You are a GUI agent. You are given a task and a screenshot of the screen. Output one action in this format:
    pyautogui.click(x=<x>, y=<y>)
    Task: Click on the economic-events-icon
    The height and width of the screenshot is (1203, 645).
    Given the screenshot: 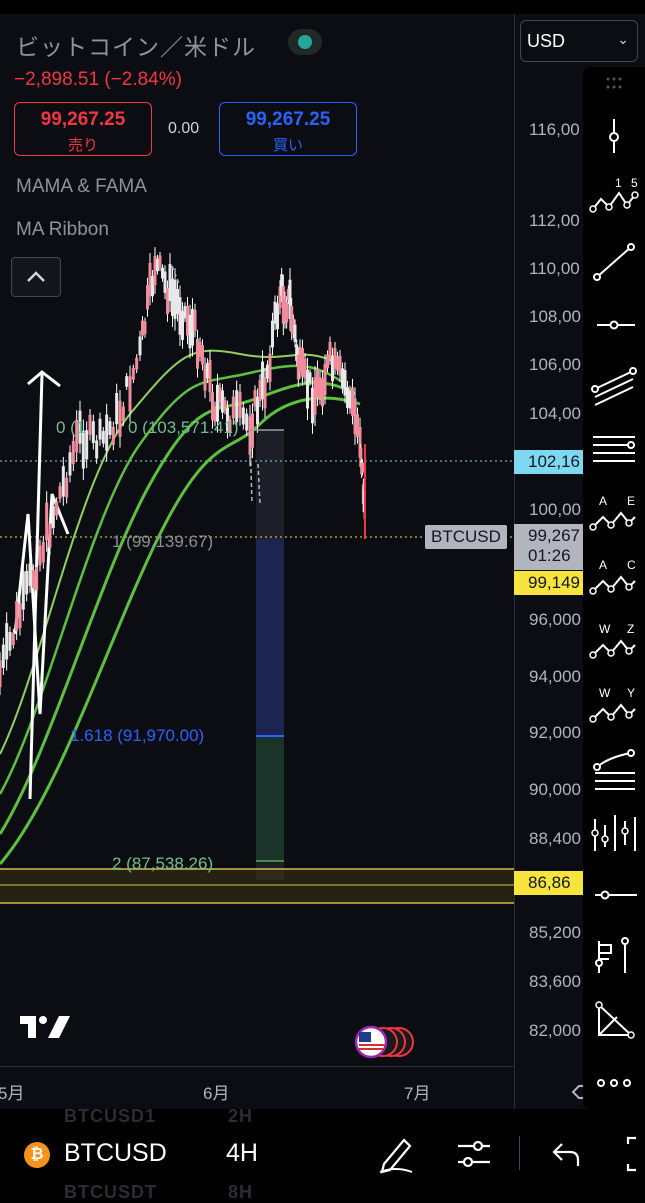 What is the action you would take?
    pyautogui.click(x=382, y=1042)
    